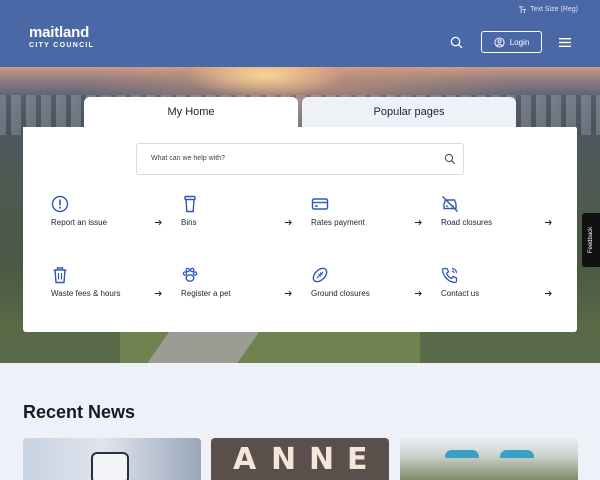 This screenshot has width=600, height=480. What do you see at coordinates (300, 159) in the screenshot?
I see `search-input: What can we help with?` at bounding box center [300, 159].